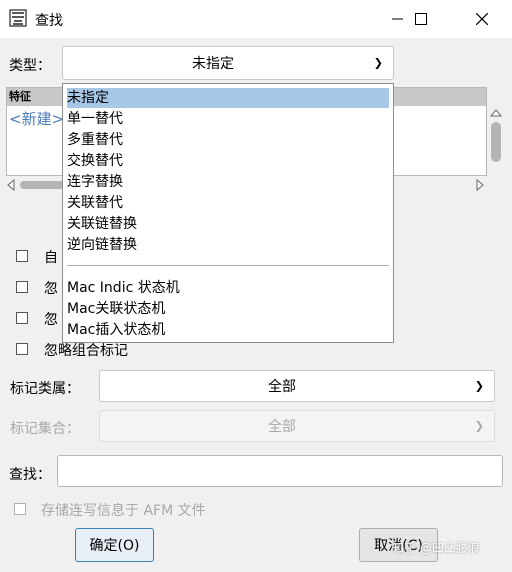  What do you see at coordinates (282, 427) in the screenshot?
I see `mark-set-value: 全部` at bounding box center [282, 427].